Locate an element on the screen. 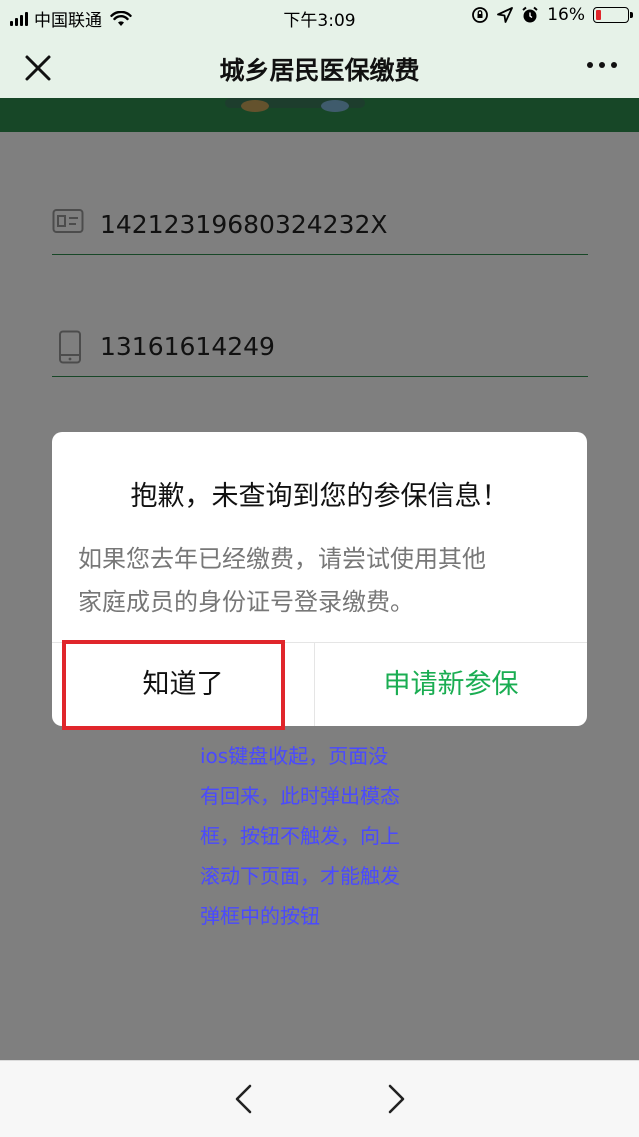  orientation-lock-icon is located at coordinates (480, 15).